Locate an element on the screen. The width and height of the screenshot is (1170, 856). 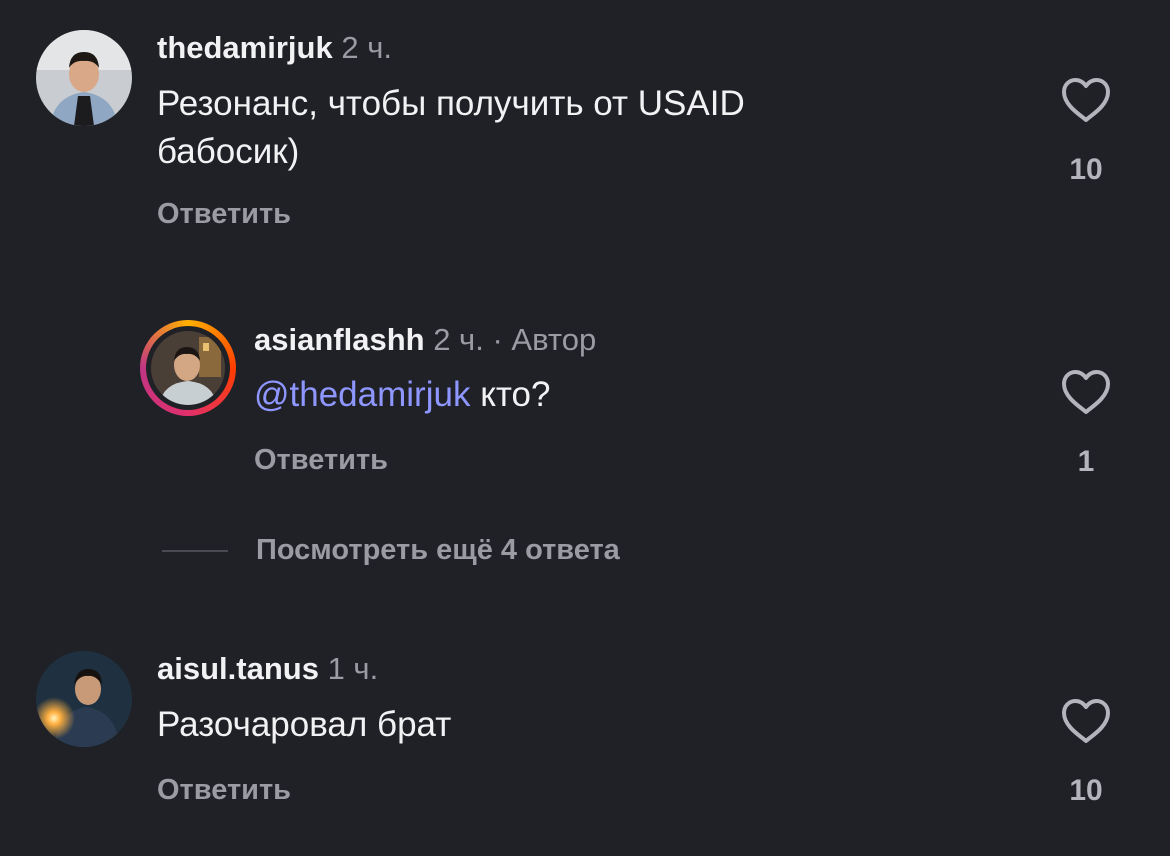
comment-meta: asianflashh 2 ч. · Автор is located at coordinates (425, 340).